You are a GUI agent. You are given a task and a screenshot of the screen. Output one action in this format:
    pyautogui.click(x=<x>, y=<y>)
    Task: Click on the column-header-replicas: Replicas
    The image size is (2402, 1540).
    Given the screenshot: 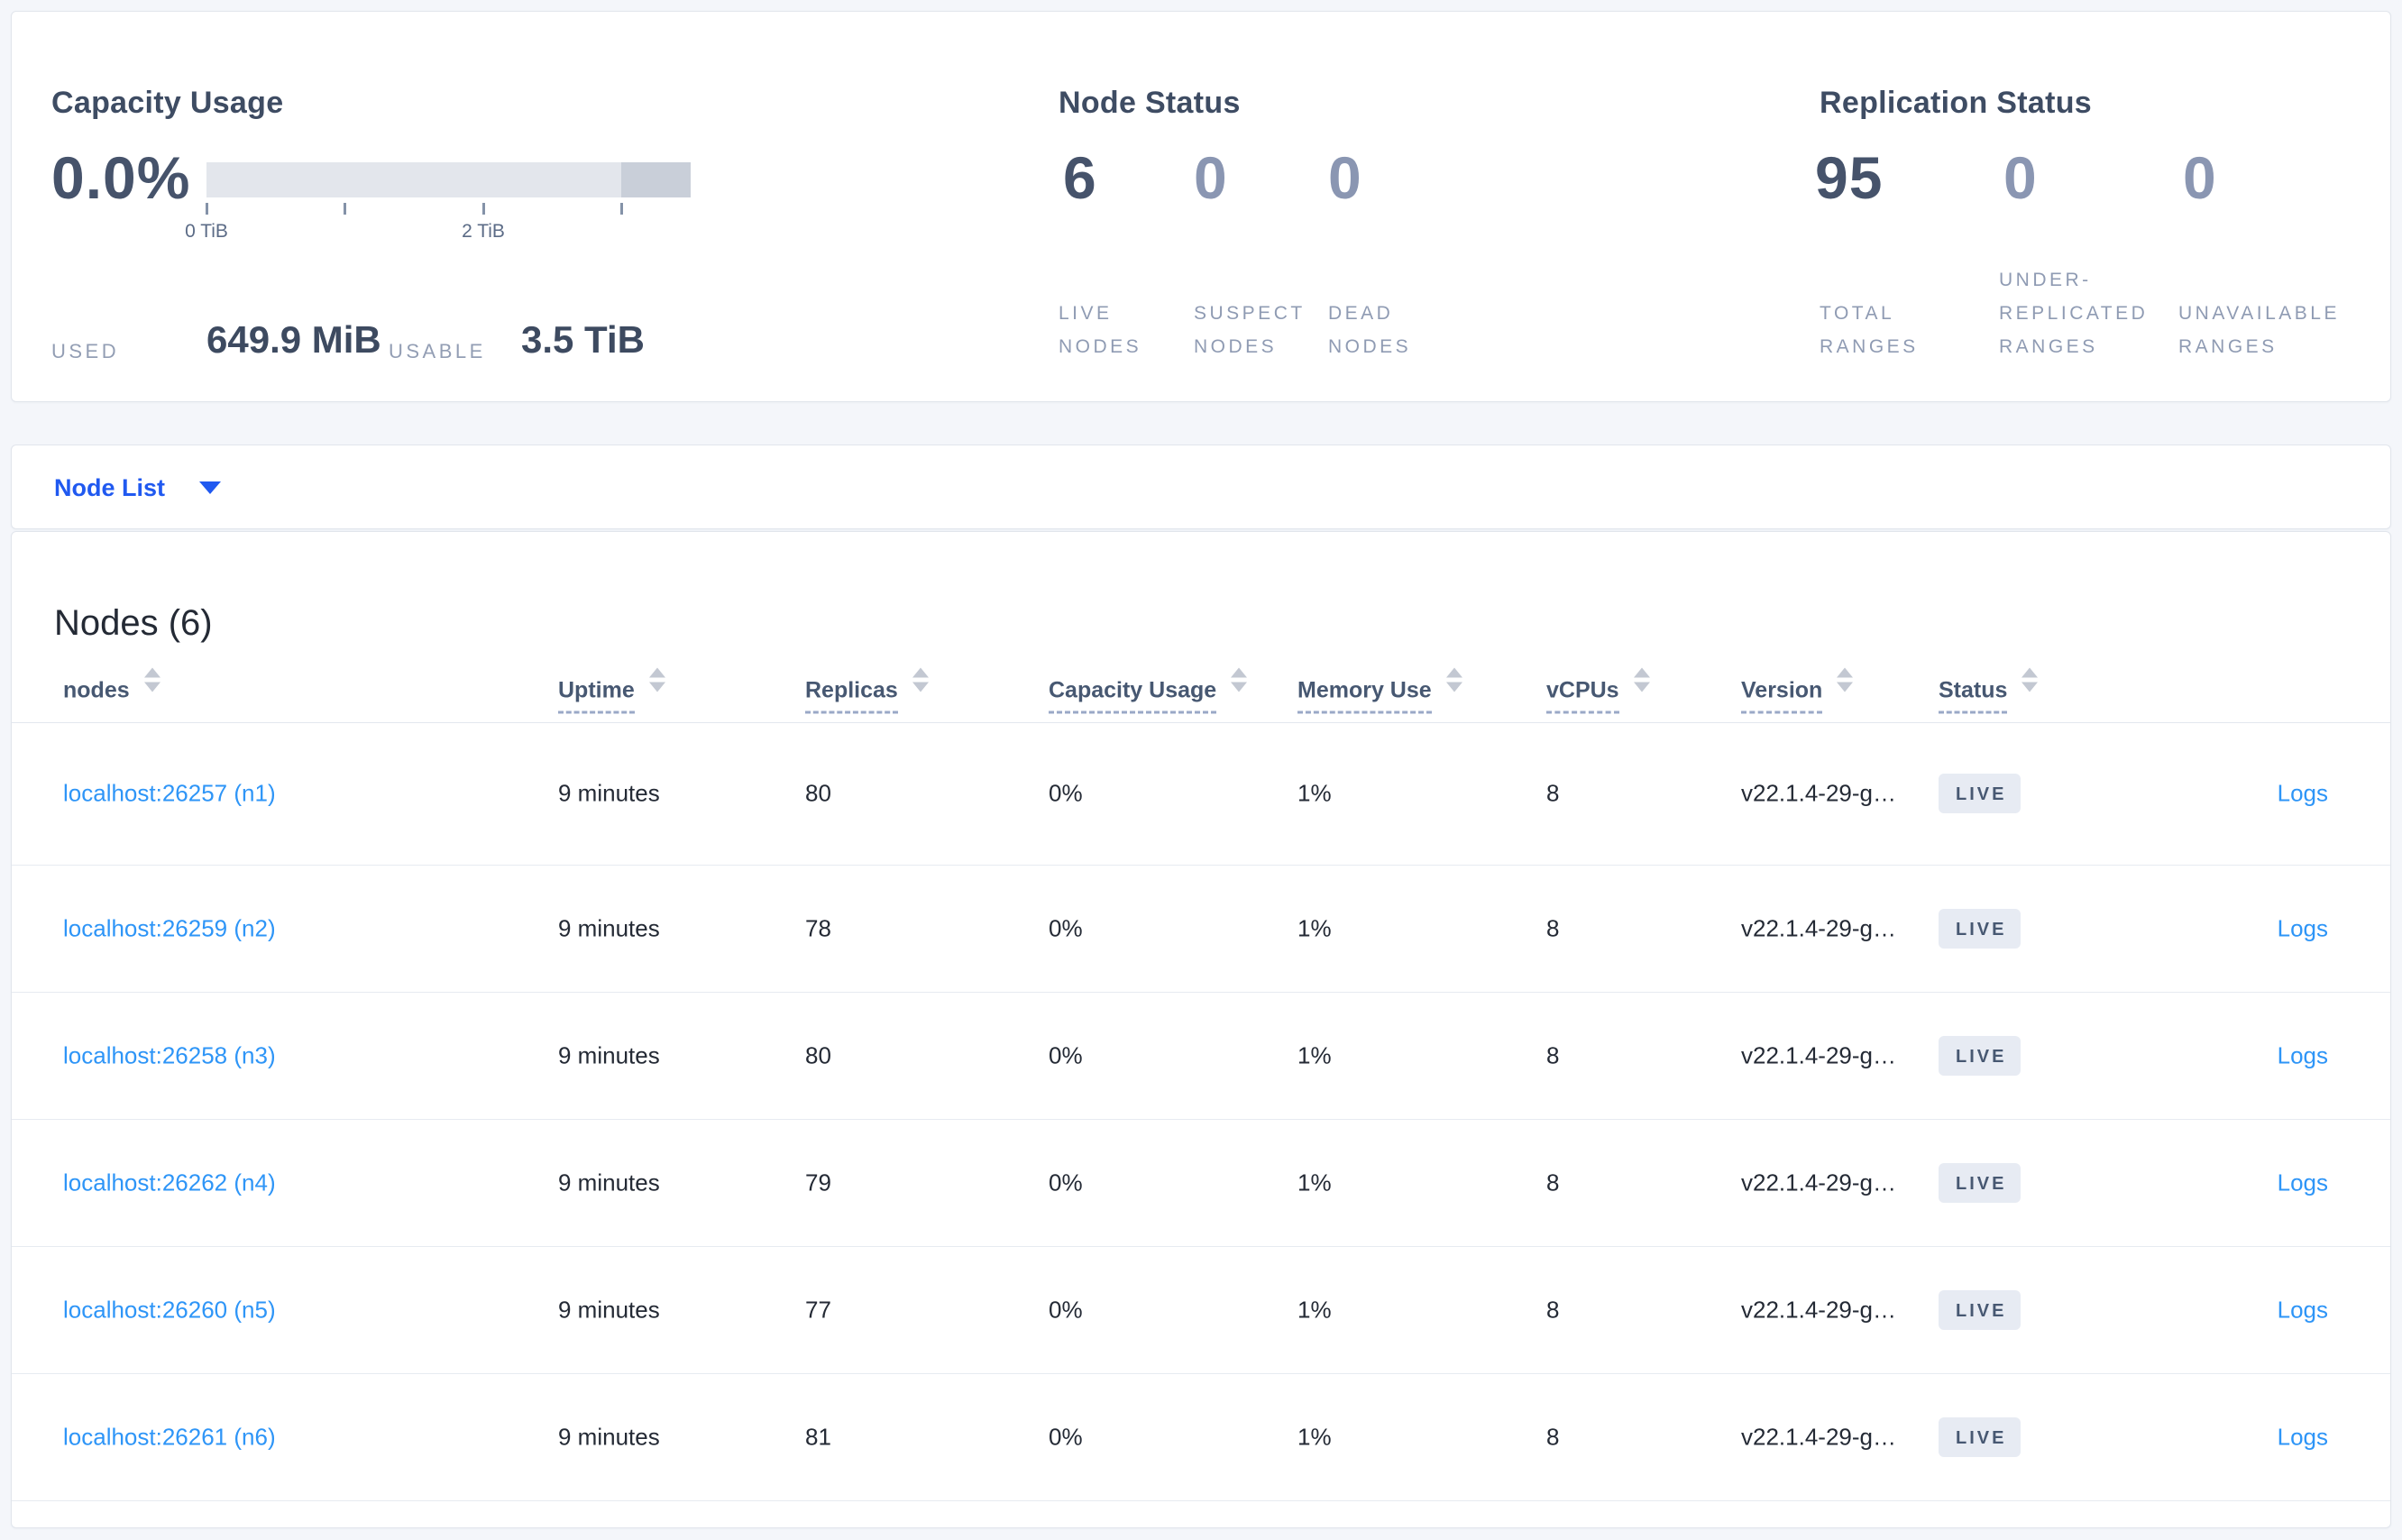 What is the action you would take?
    pyautogui.click(x=867, y=690)
    